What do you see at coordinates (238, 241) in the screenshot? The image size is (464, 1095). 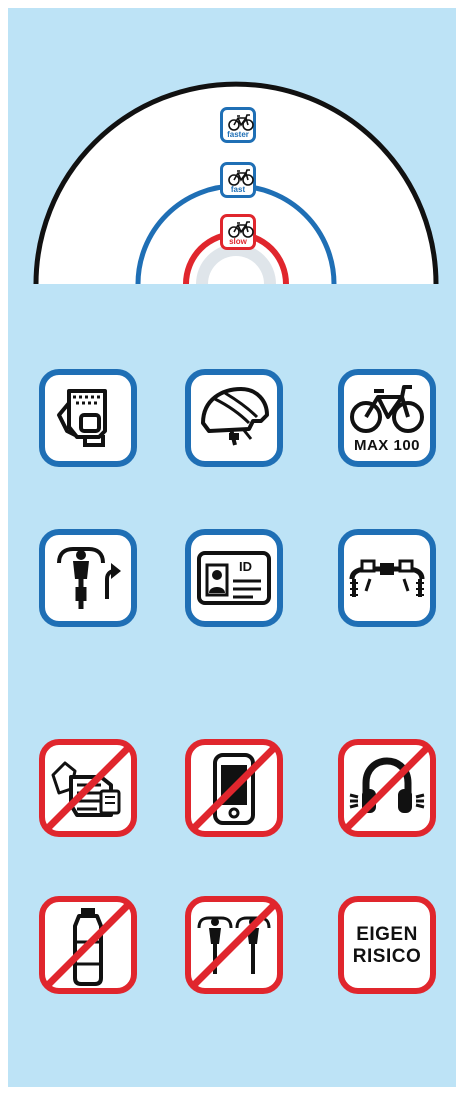 I see `badge-label: slow` at bounding box center [238, 241].